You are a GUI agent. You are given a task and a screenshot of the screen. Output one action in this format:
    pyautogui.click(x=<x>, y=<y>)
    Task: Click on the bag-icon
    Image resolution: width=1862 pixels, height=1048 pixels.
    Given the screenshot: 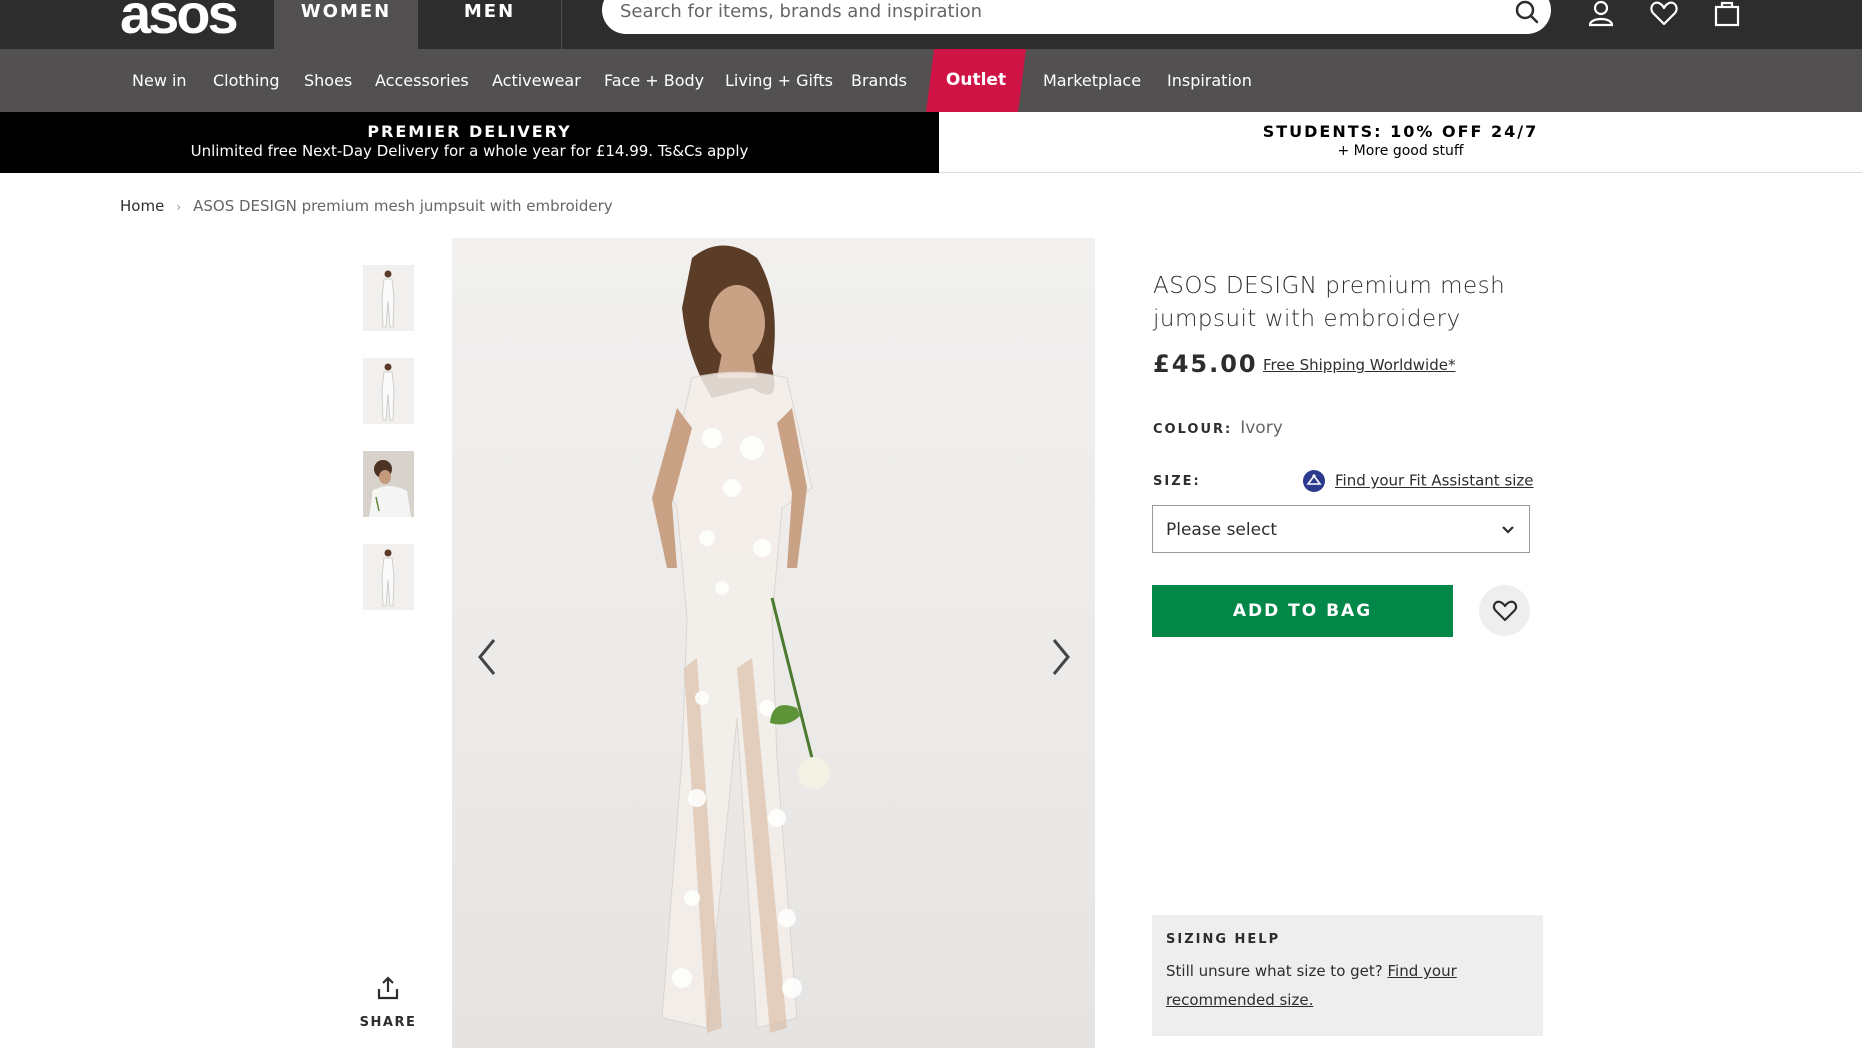 What is the action you would take?
    pyautogui.click(x=1727, y=14)
    